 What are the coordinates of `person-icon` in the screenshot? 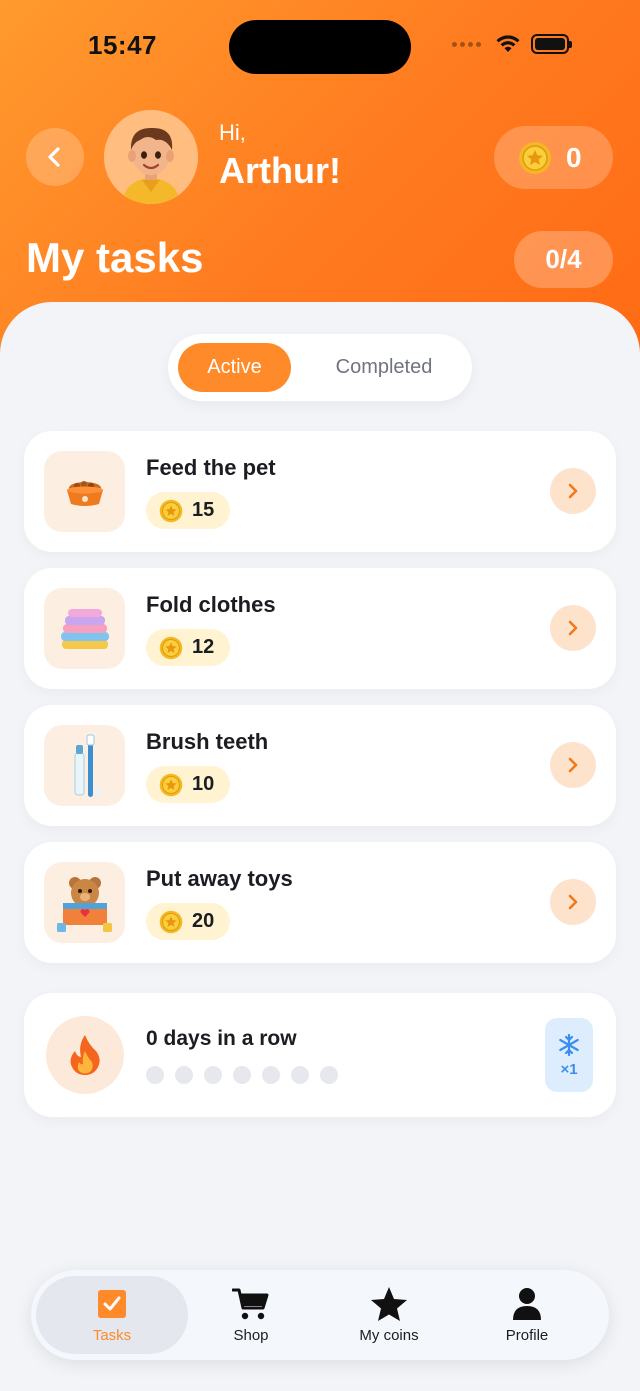 It's located at (527, 1303).